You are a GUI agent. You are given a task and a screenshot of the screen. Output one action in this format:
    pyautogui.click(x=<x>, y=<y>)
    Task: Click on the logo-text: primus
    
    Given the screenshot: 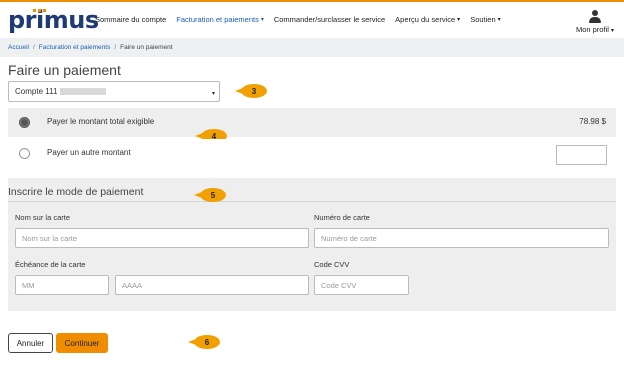 What is the action you would take?
    pyautogui.click(x=53, y=20)
    